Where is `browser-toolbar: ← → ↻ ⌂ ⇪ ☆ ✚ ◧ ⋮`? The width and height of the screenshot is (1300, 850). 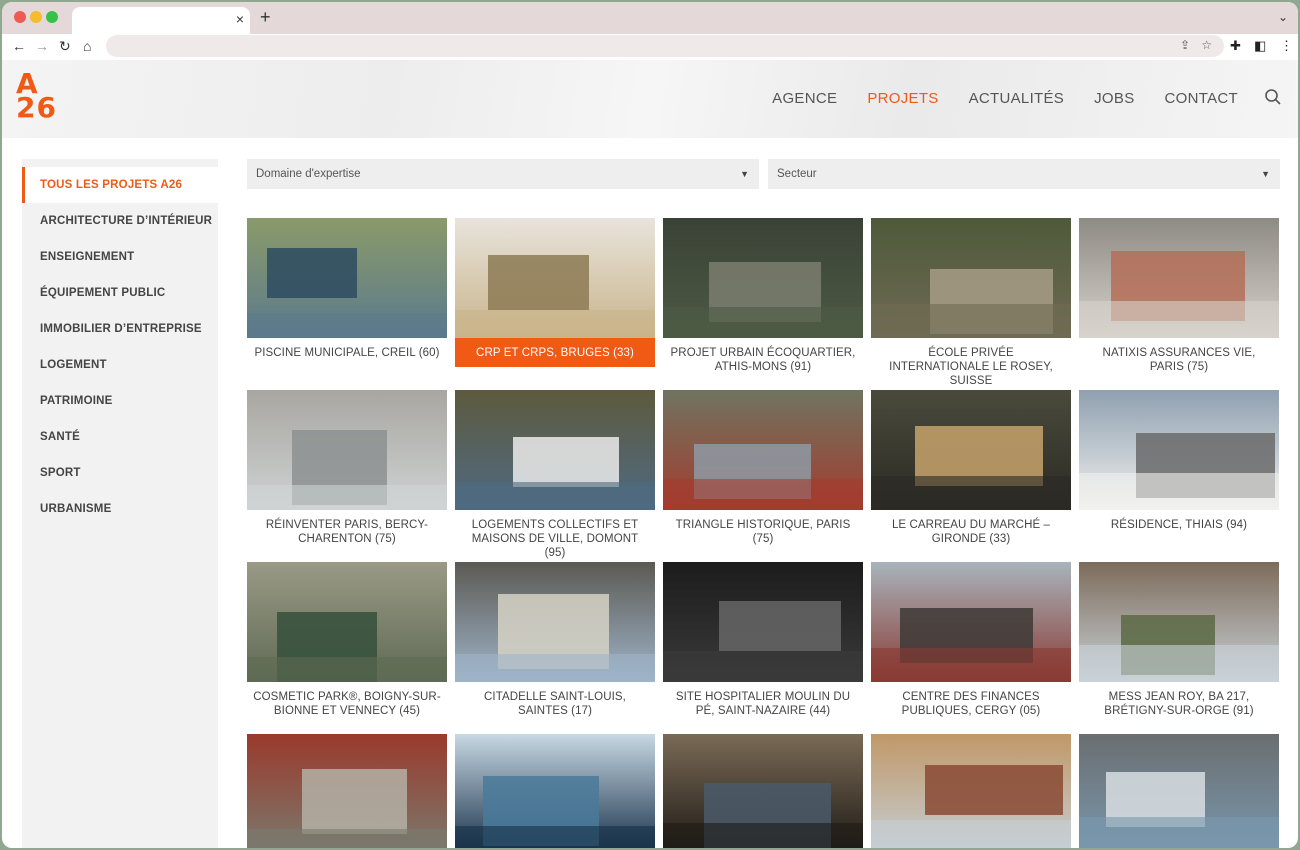
browser-toolbar: ← → ↻ ⌂ ⇪ ☆ ✚ ◧ ⋮ is located at coordinates (650, 47).